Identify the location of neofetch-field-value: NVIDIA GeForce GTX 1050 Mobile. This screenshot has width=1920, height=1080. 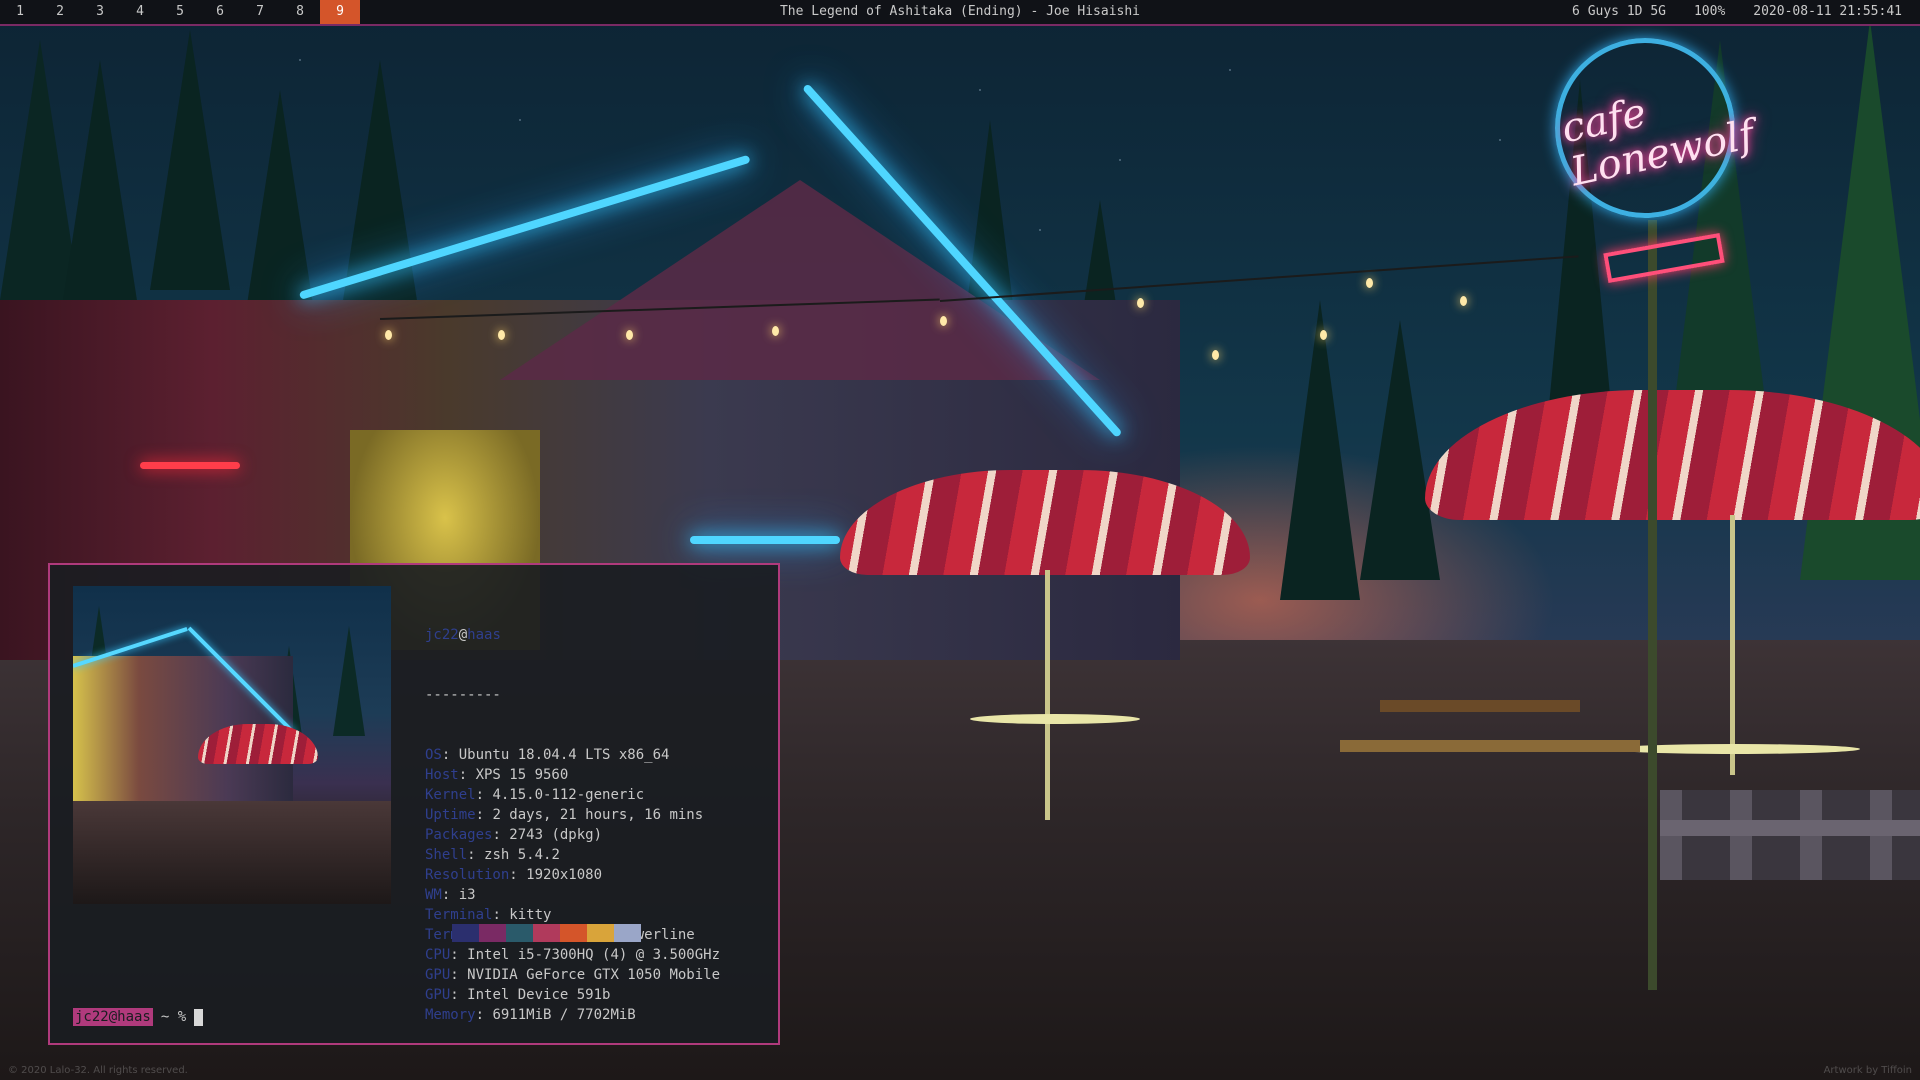
(594, 975).